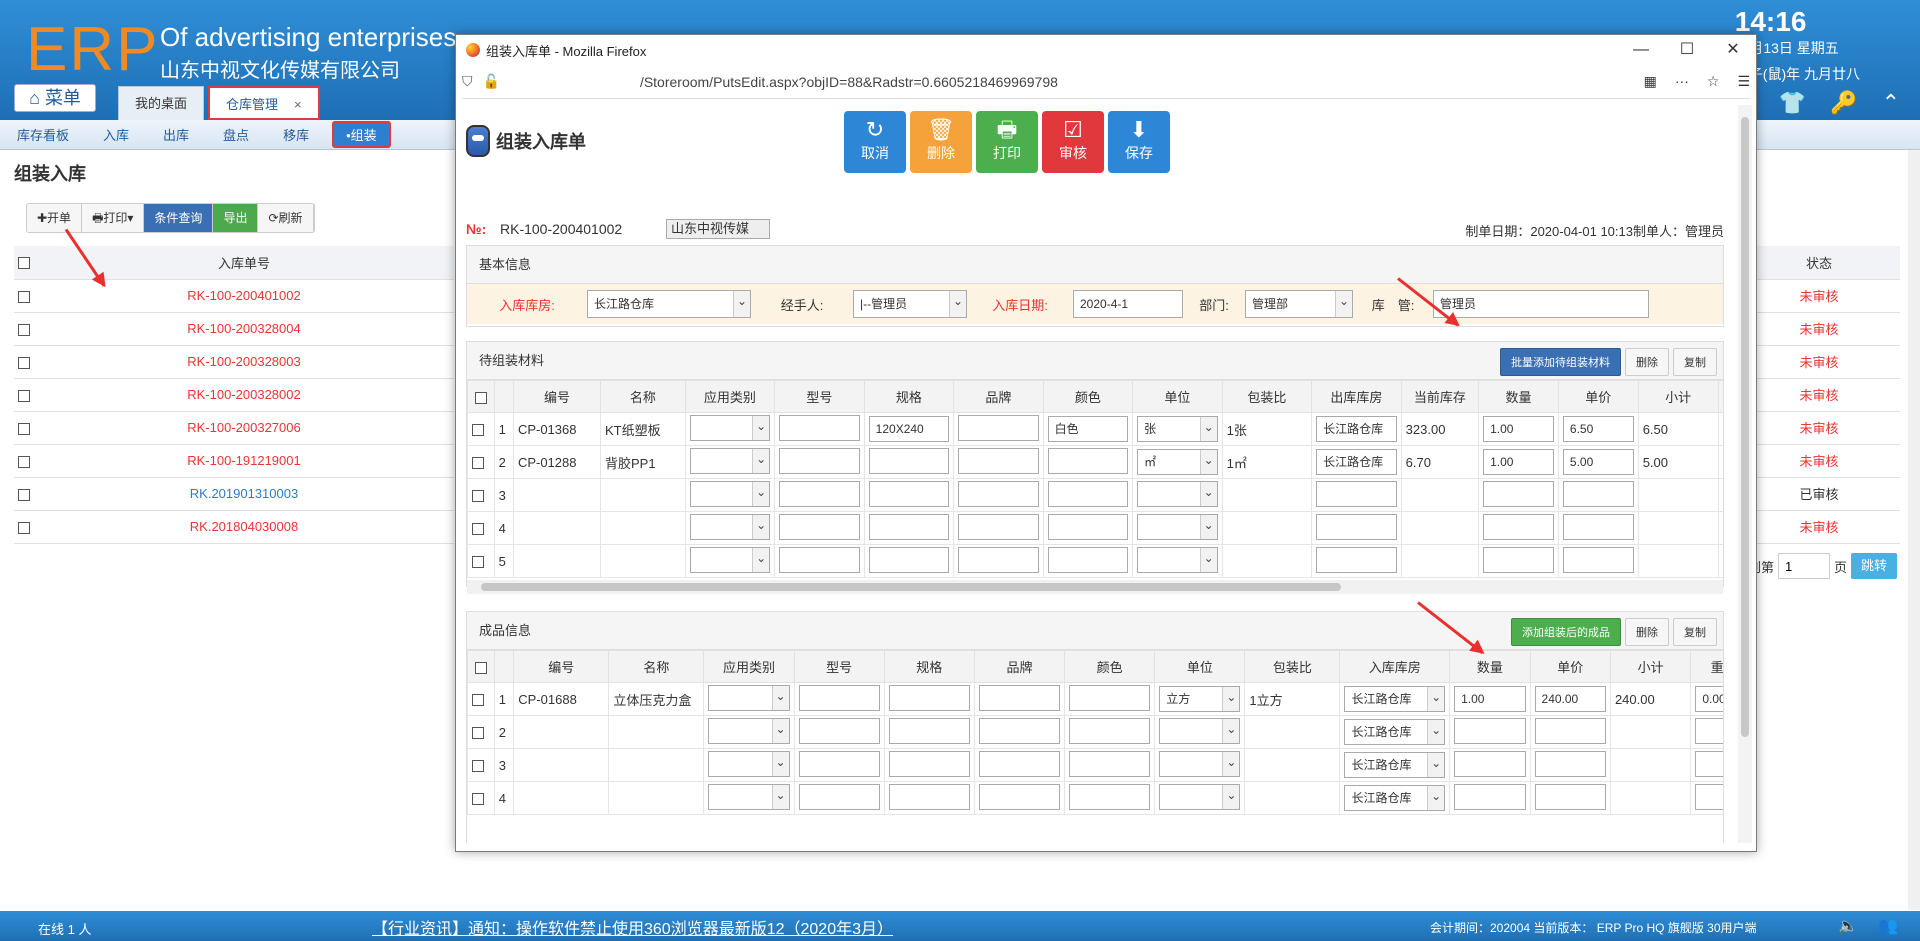 The image size is (1920, 941). Describe the element at coordinates (1743, 81) in the screenshot. I see `hamburger-menu-icon: ☰` at that location.